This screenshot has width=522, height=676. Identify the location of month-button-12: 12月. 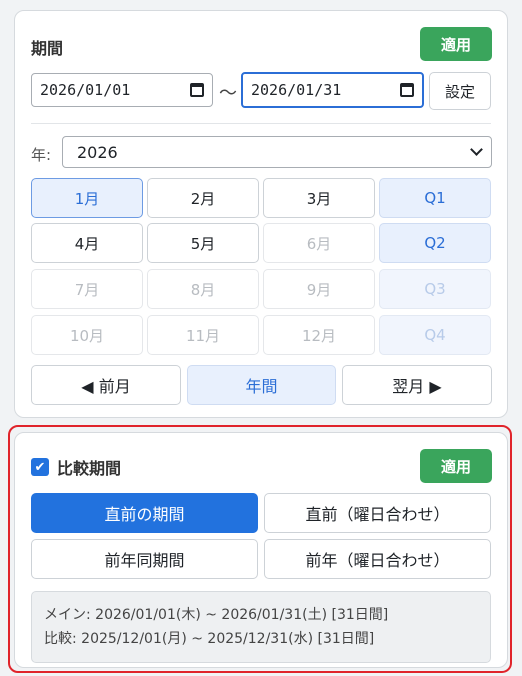
(319, 335).